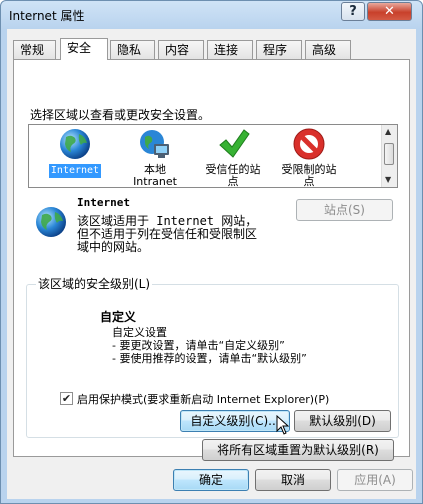  Describe the element at coordinates (230, 49) in the screenshot. I see `tab-connections: 连接` at that location.